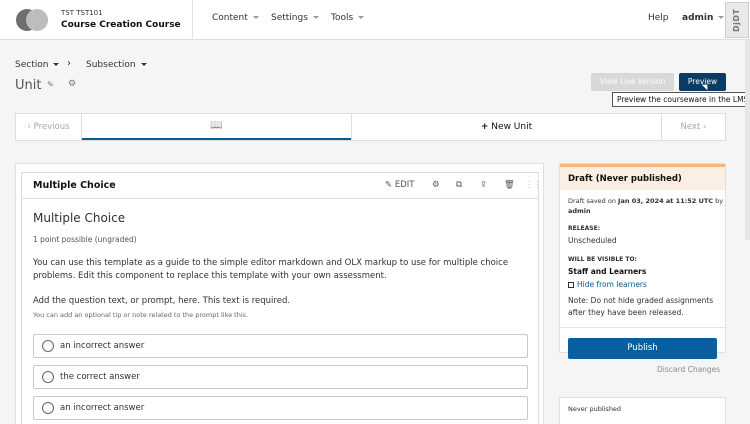  What do you see at coordinates (612, 284) in the screenshot?
I see `hide-from-learners-label: Hide from learners` at bounding box center [612, 284].